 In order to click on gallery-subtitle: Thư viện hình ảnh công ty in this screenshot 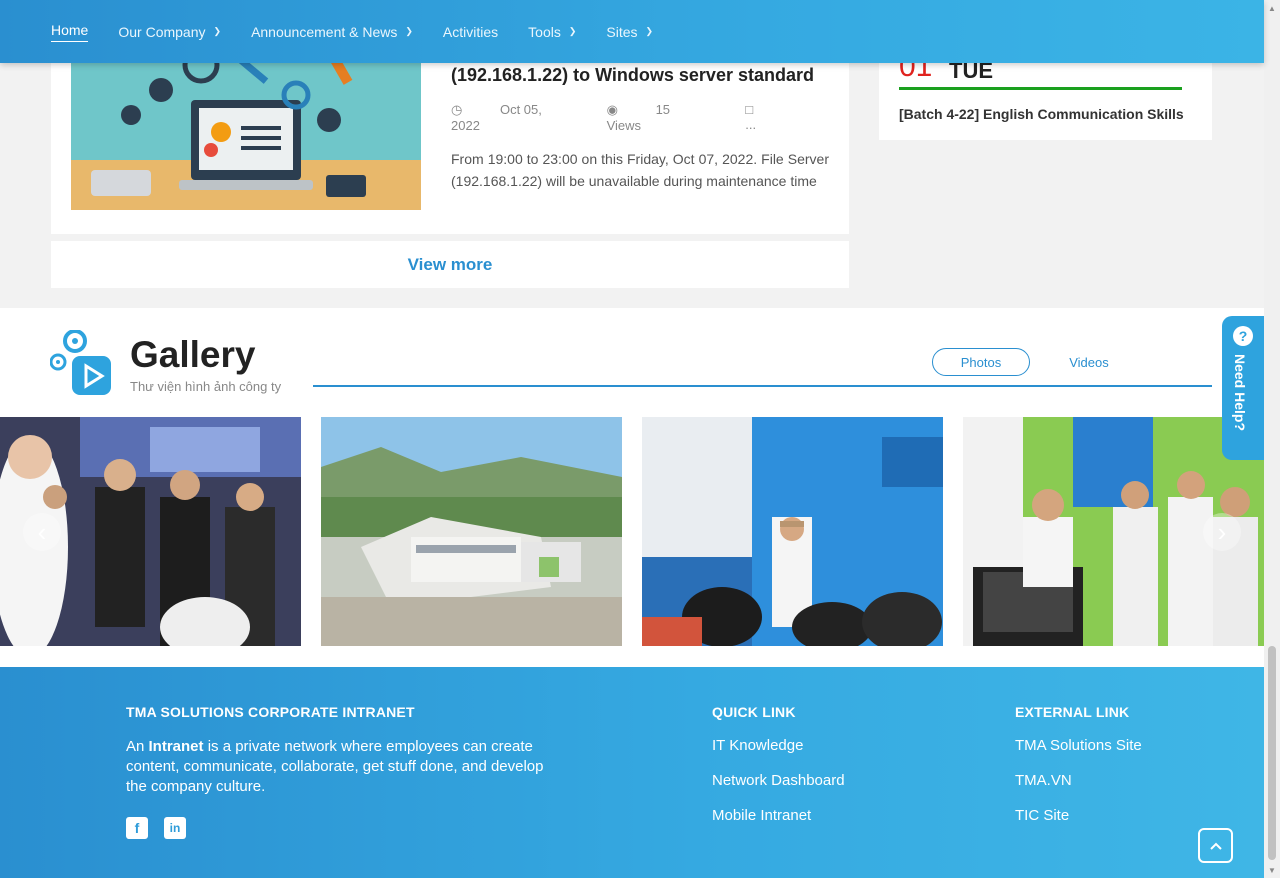, I will do `click(206, 386)`.